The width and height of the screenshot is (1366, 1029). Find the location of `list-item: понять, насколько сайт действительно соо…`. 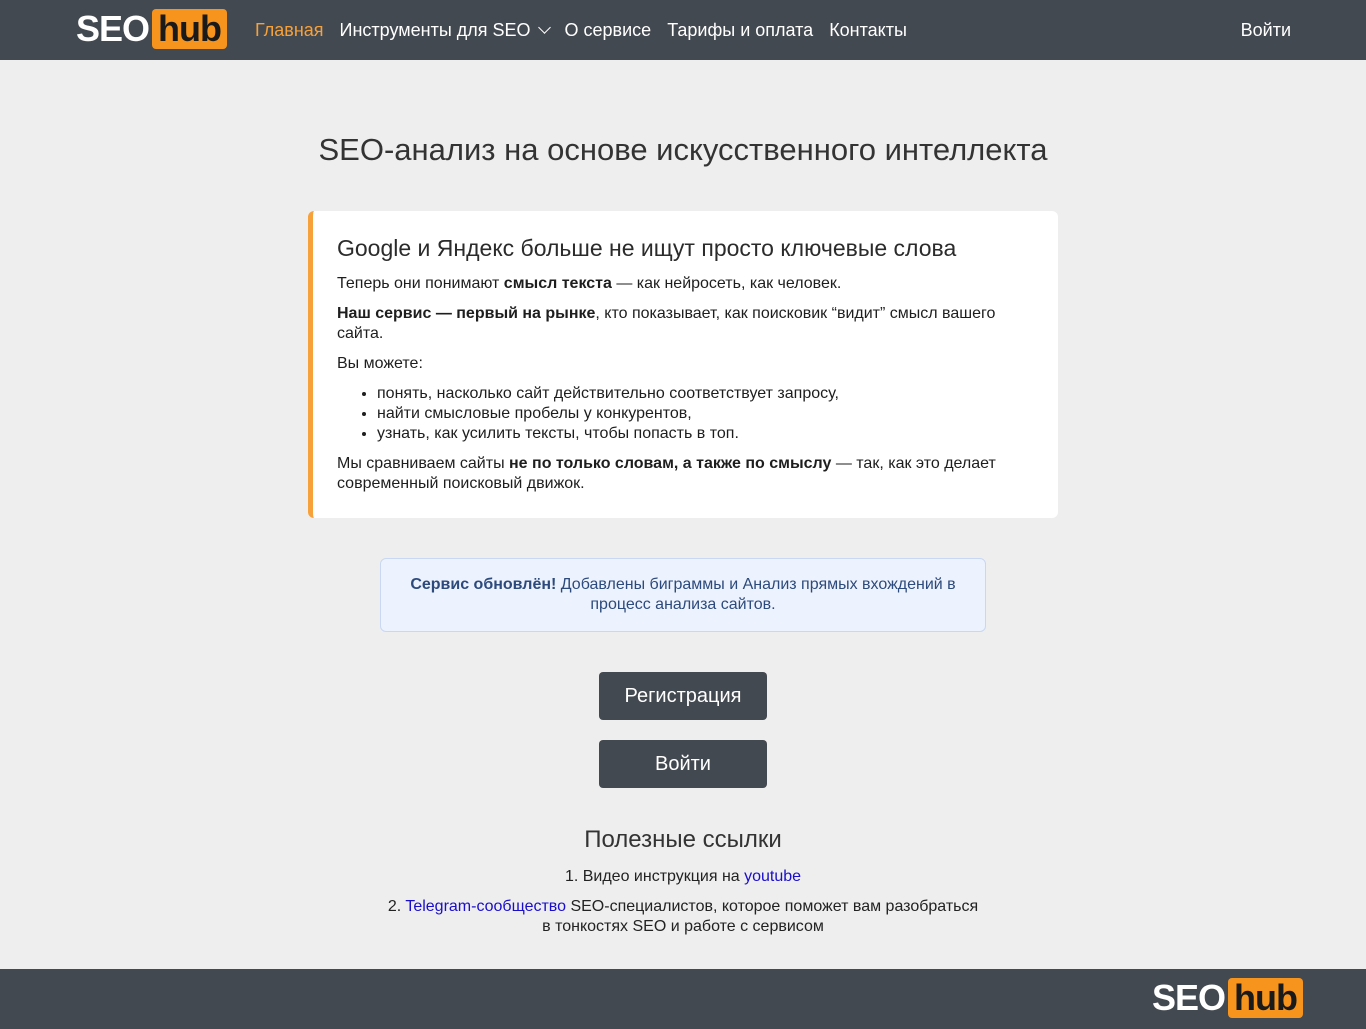

list-item: понять, насколько сайт действительно соо… is located at coordinates (705, 394).